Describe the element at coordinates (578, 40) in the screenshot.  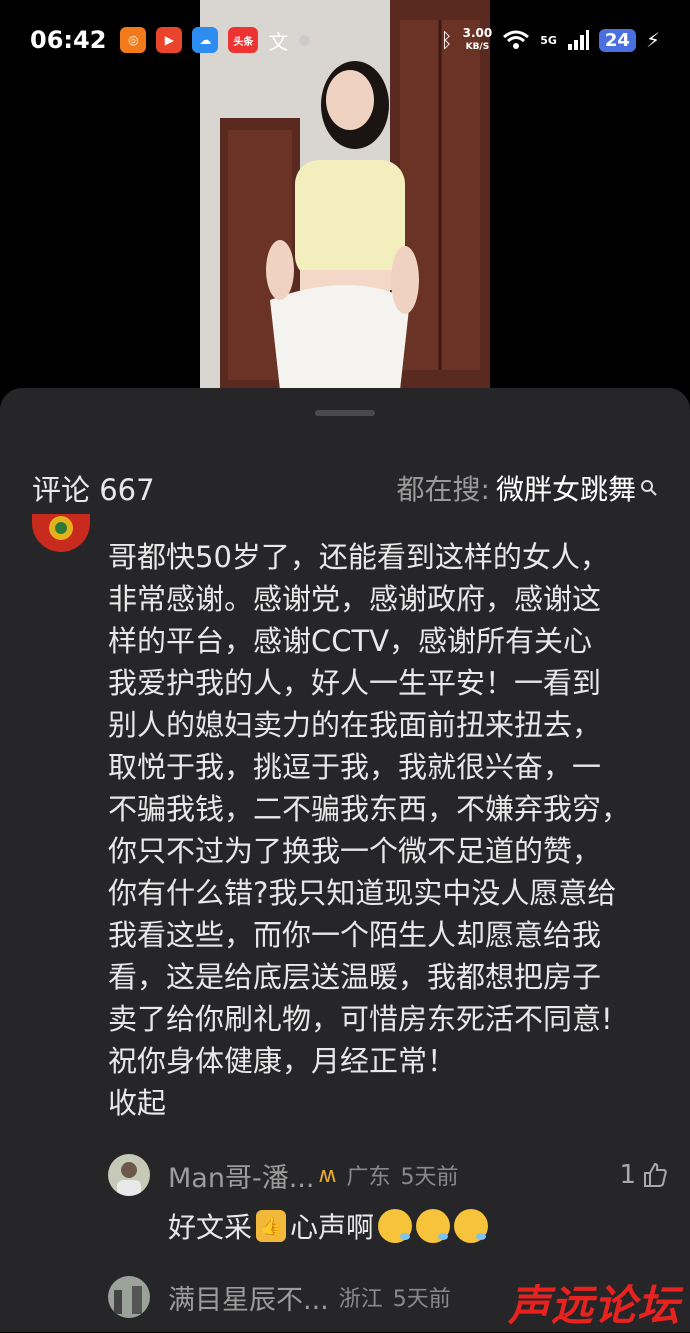
I see `signal-icon` at that location.